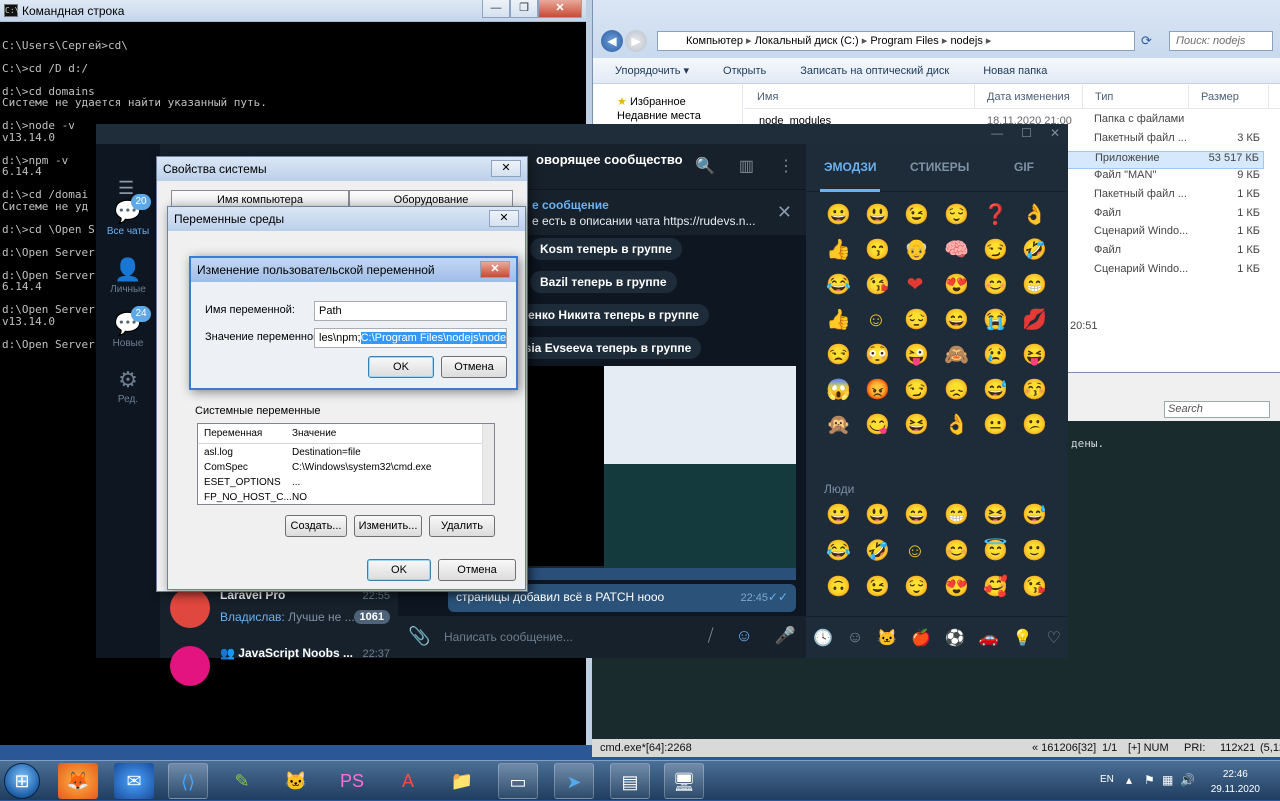 The width and height of the screenshot is (1280, 801). Describe the element at coordinates (784, 212) in the screenshot. I see `close-pinned-icon: ✕` at that location.